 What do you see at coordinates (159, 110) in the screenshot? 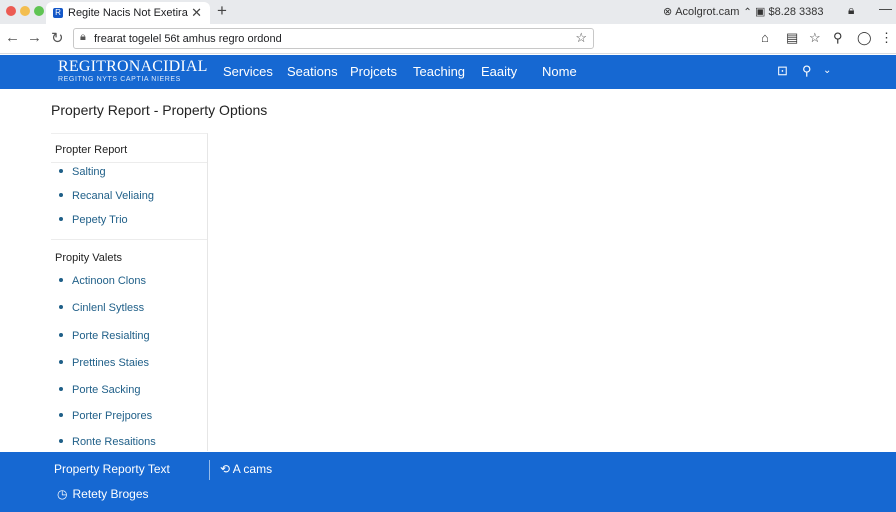
I see `page-title: Property Report - Property Options` at bounding box center [159, 110].